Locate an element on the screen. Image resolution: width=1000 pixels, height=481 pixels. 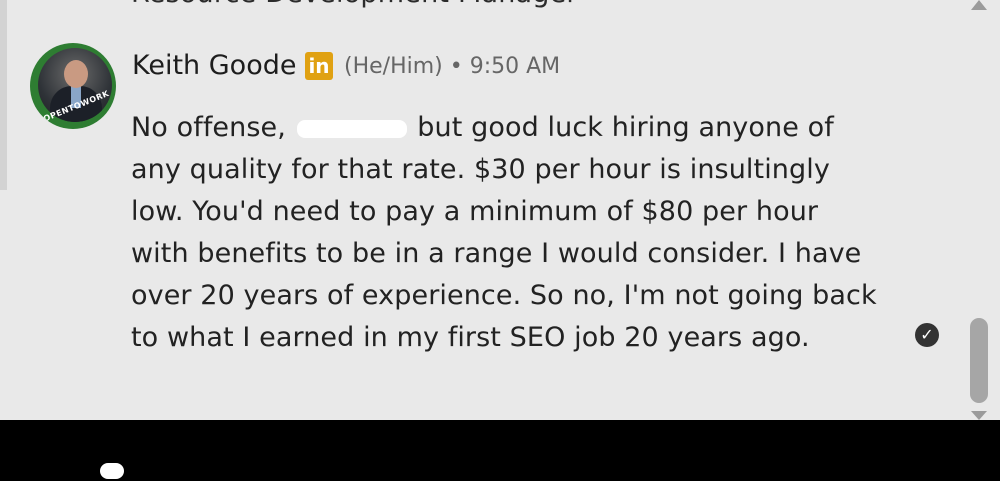
timestamp: 9:50 AM is located at coordinates (515, 66).